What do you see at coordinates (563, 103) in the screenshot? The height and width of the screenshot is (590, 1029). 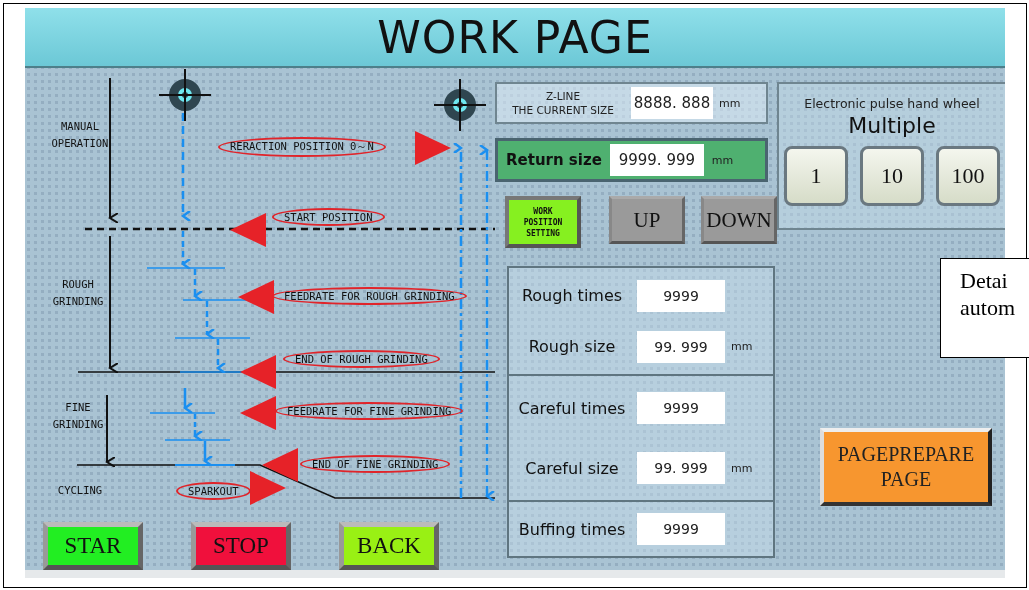 I see `current-size-label: Z-LINE THE CURRENT SIZE` at bounding box center [563, 103].